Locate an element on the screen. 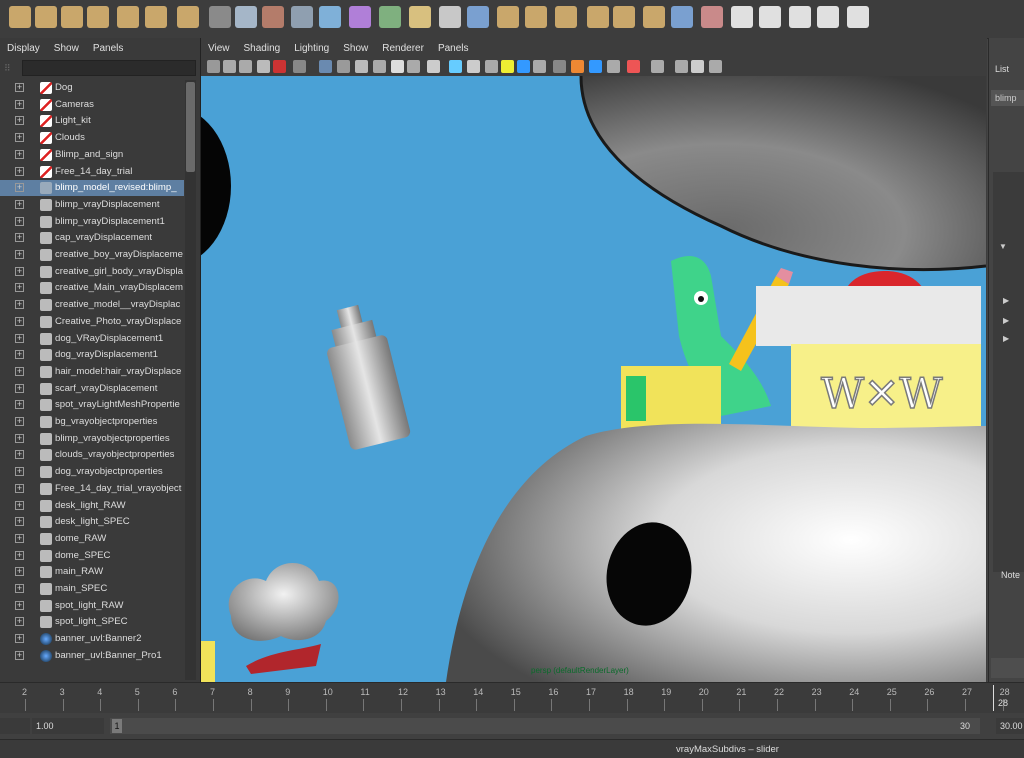 The image size is (1024, 758). viewport-menu-show: Show is located at coordinates (355, 49).